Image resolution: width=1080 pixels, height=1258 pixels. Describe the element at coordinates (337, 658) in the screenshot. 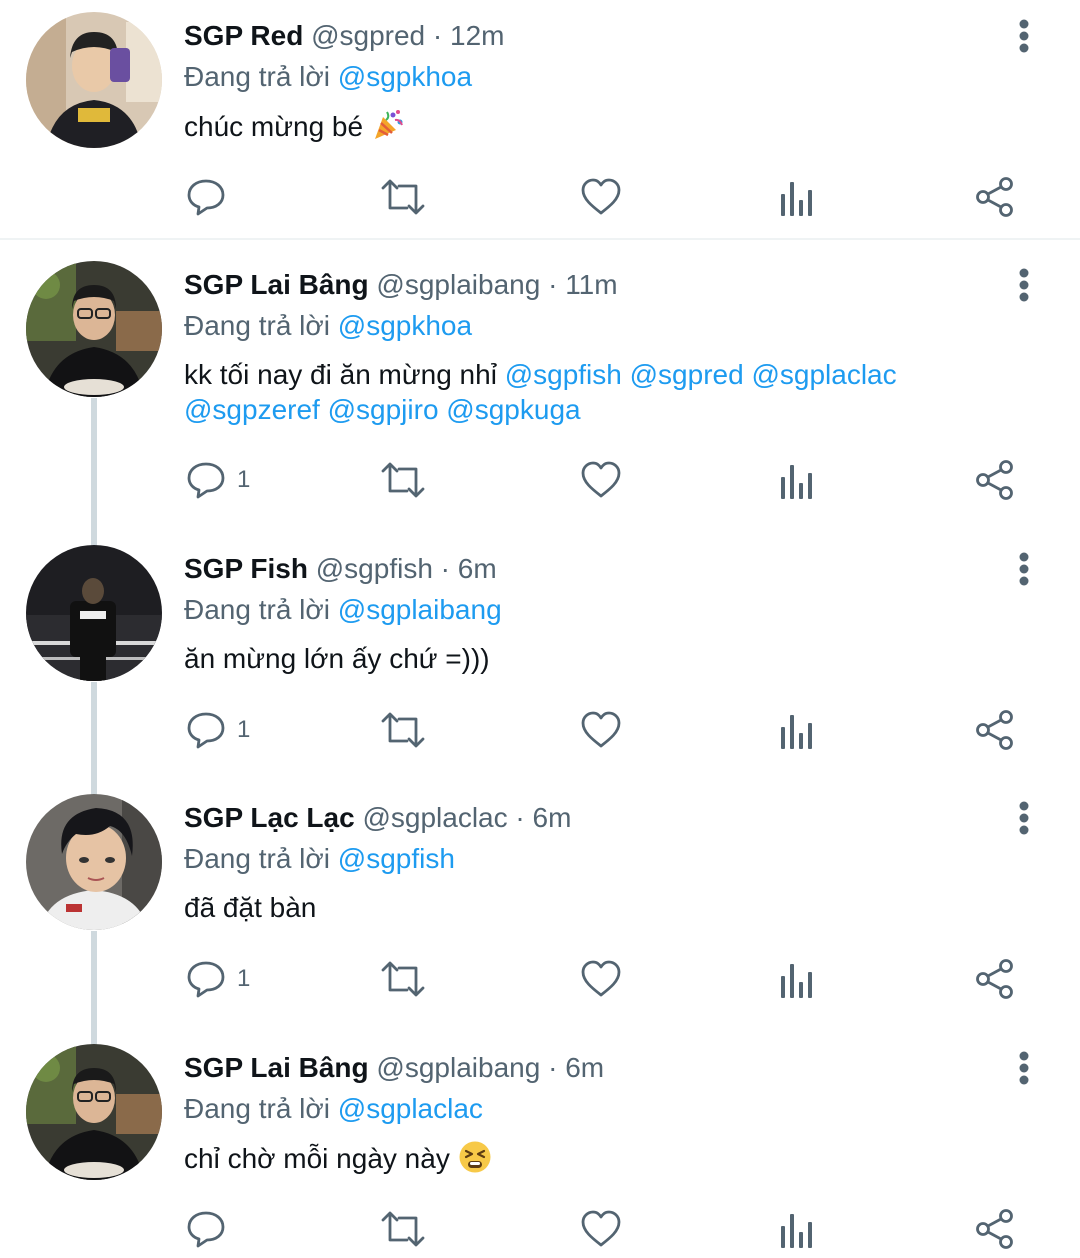

I see `tweet-text-body: ăn mừng lớn ấy chứ =)))` at that location.